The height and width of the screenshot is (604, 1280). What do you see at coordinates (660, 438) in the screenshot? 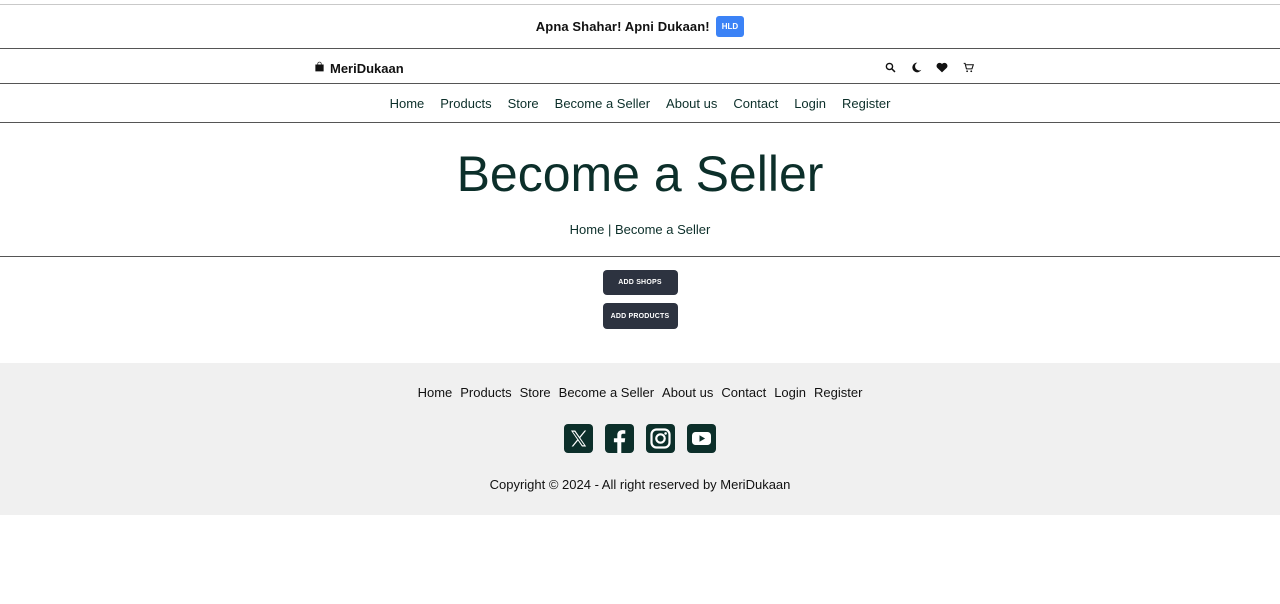
I see `instagram-icon` at bounding box center [660, 438].